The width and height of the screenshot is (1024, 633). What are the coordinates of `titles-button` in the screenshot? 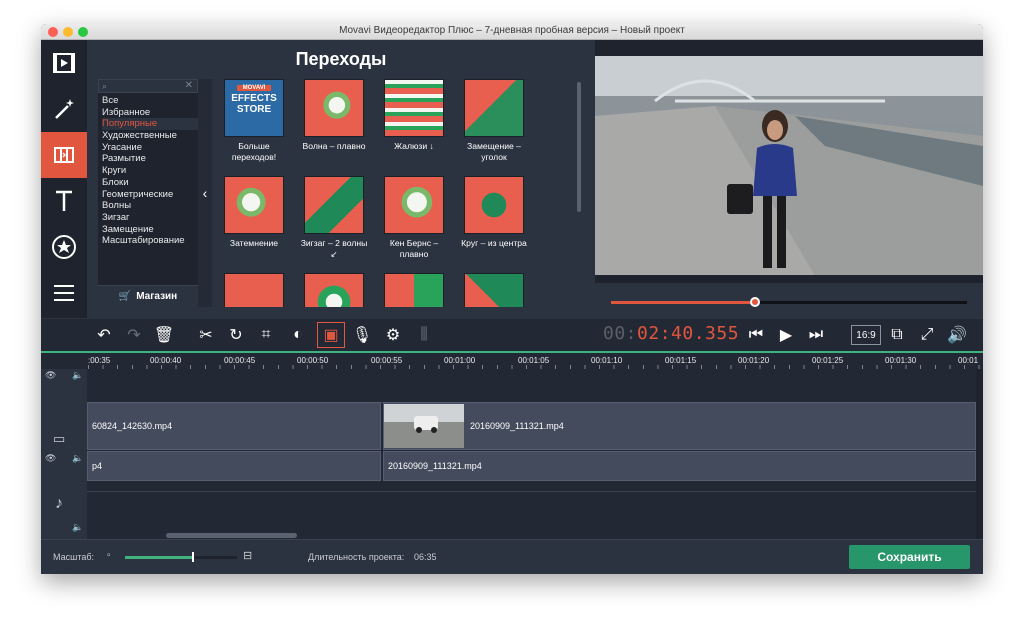 It's located at (64, 201).